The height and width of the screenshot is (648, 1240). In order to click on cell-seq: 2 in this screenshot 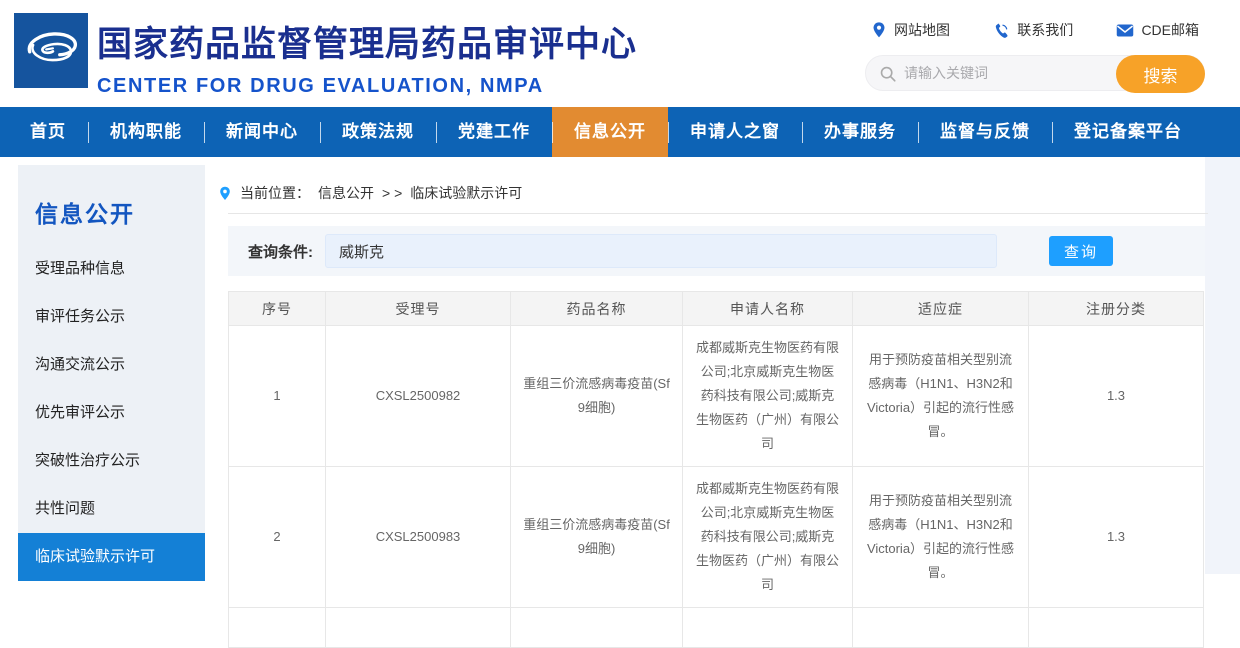, I will do `click(277, 537)`.